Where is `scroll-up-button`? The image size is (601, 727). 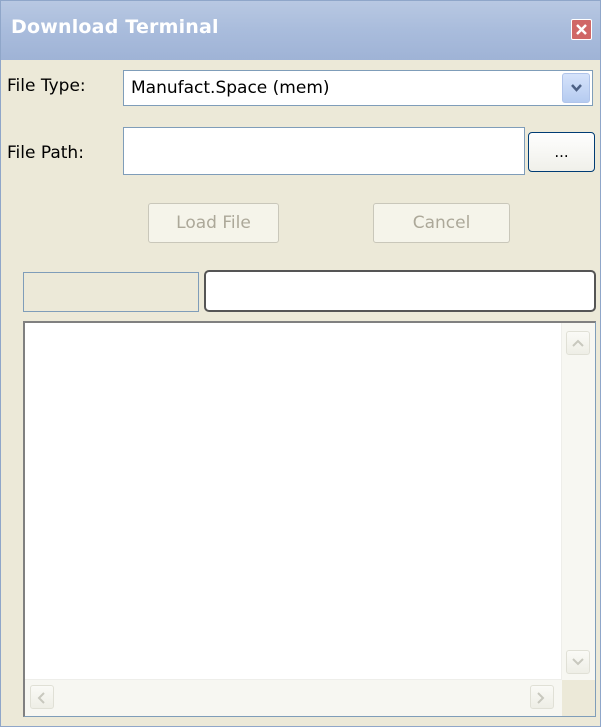 scroll-up-button is located at coordinates (578, 343).